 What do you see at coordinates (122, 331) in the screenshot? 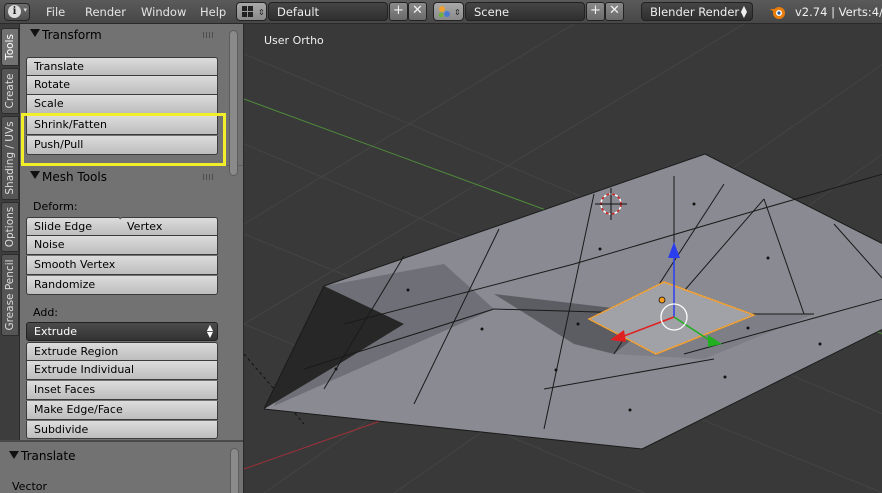
I see `extrude-dropdown: Extrude ▲ ▼` at bounding box center [122, 331].